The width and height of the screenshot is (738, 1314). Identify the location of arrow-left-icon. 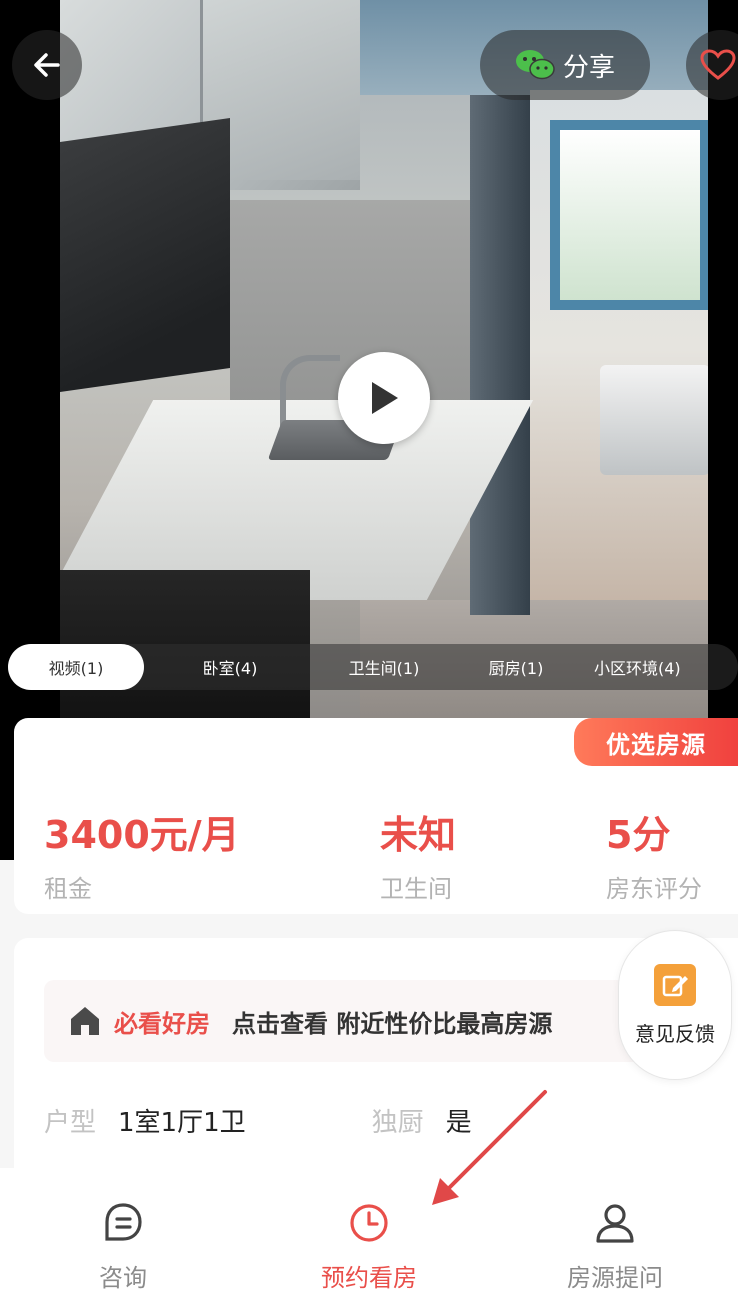
(47, 65).